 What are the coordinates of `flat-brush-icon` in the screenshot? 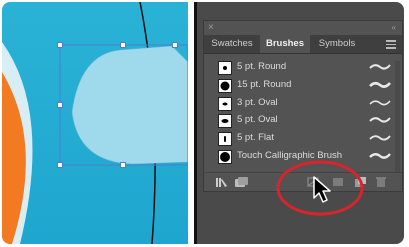 It's located at (225, 139).